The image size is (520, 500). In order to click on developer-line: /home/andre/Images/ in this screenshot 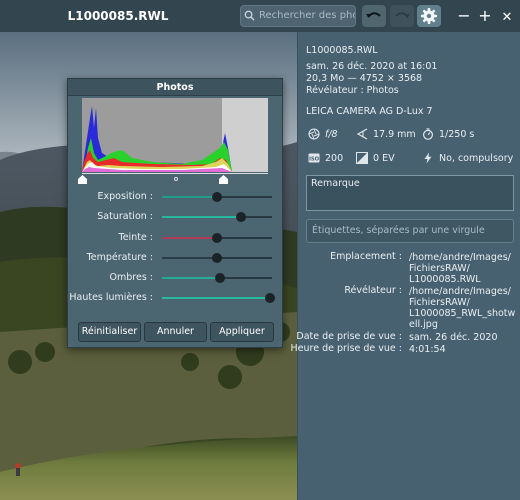, I will do `click(460, 291)`.